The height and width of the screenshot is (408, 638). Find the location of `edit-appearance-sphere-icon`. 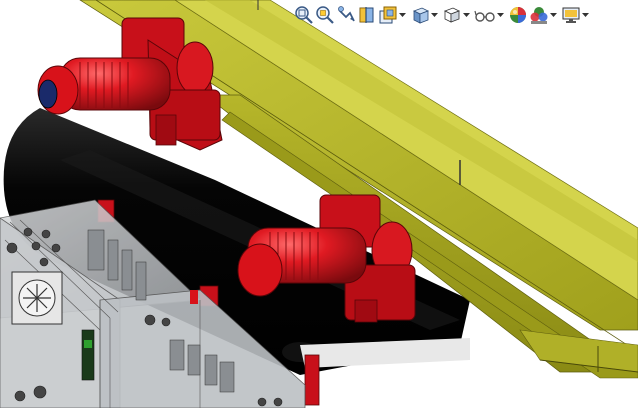

edit-appearance-sphere-icon is located at coordinates (518, 15).